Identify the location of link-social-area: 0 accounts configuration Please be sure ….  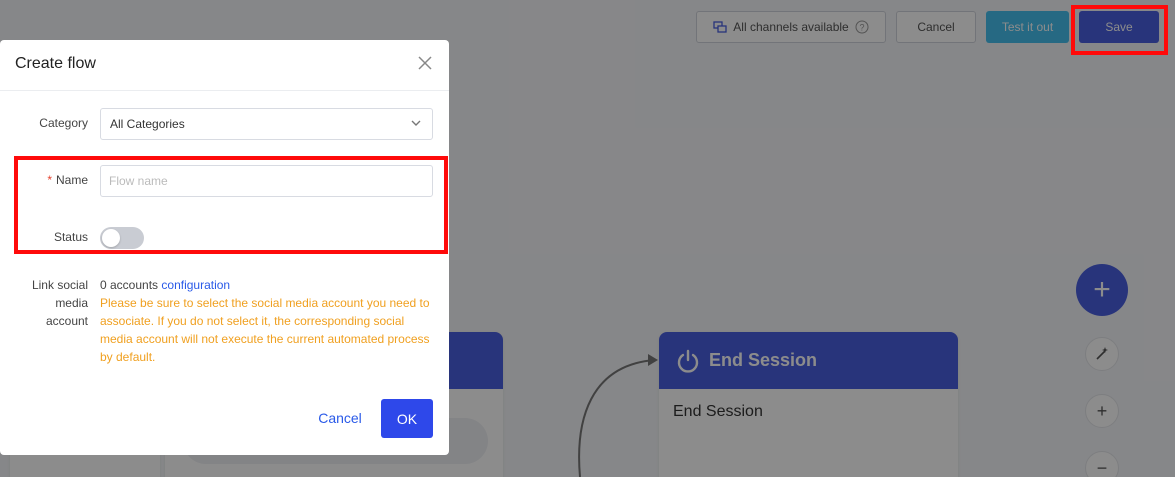
(270, 321).